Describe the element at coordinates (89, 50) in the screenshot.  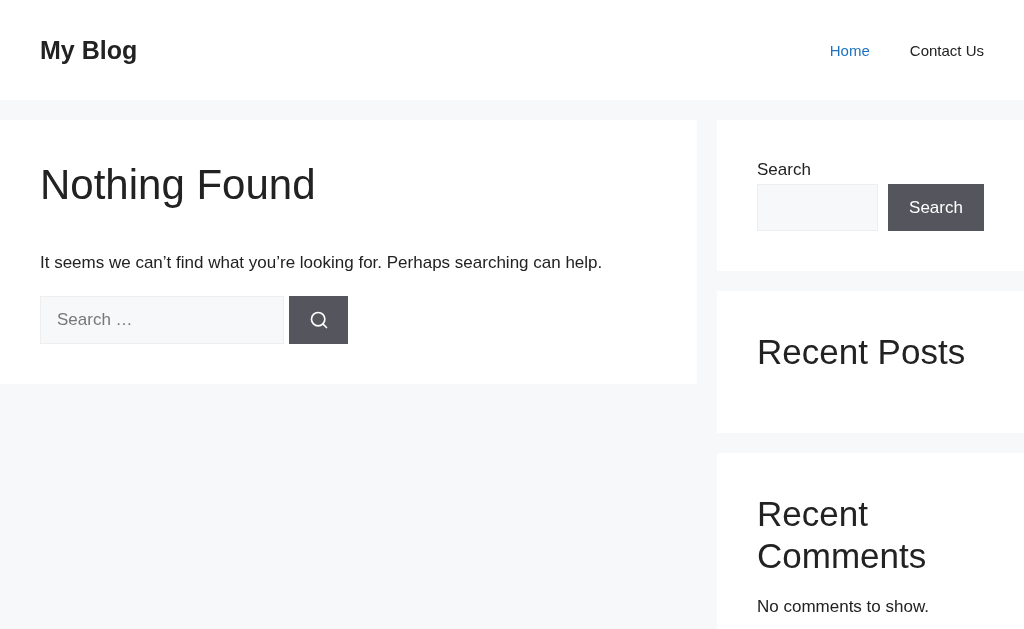
I see `site-title: My Blog` at that location.